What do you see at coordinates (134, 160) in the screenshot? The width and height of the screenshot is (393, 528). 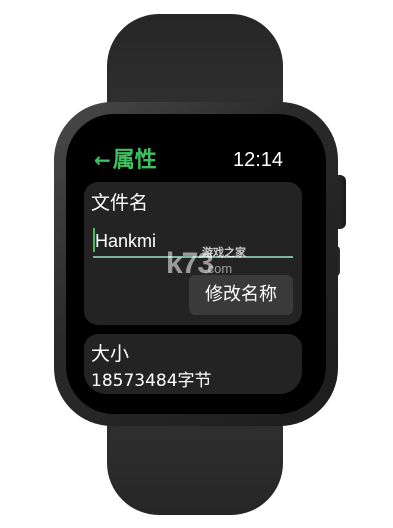 I see `page-title: 属性` at bounding box center [134, 160].